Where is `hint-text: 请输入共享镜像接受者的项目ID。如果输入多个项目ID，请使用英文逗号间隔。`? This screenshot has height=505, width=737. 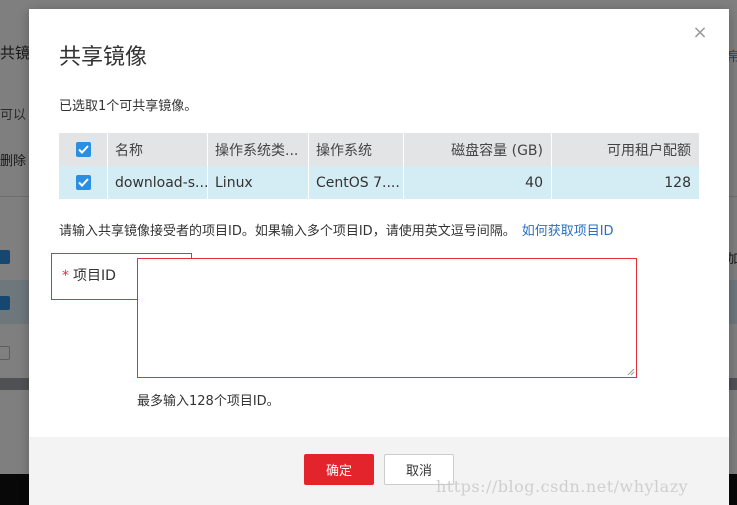 hint-text: 请输入共享镜像接受者的项目ID。如果输入多个项目ID，请使用英文逗号间隔。 is located at coordinates (287, 231).